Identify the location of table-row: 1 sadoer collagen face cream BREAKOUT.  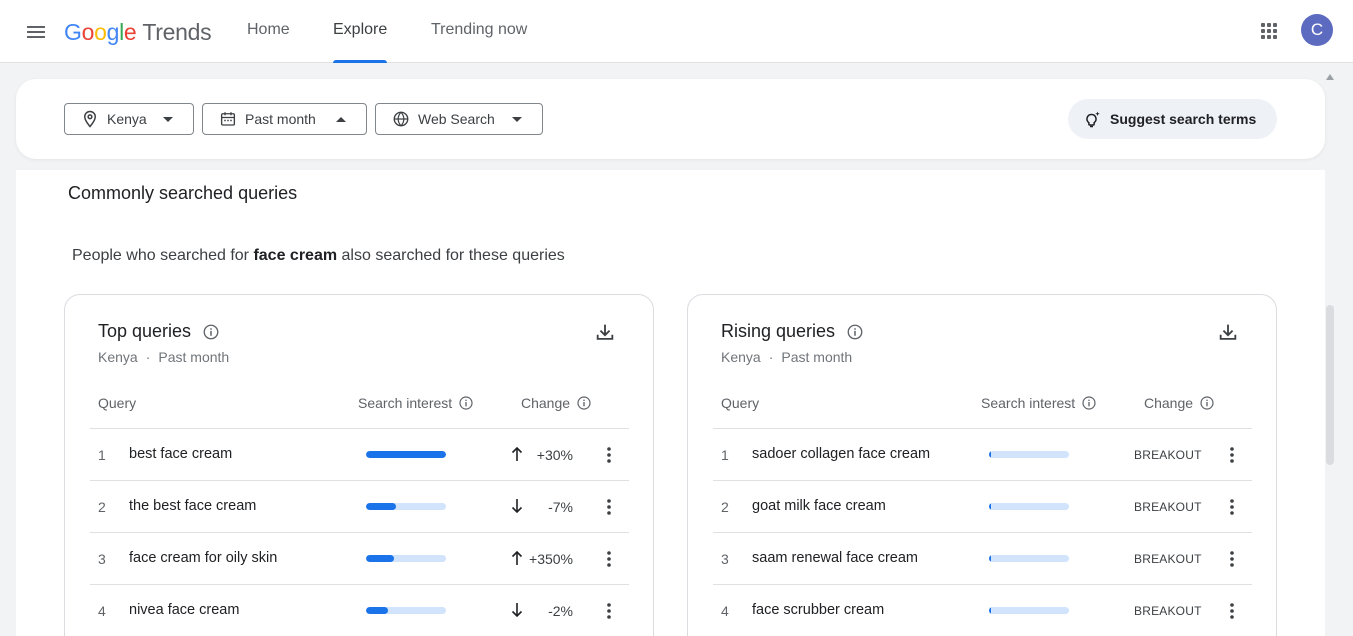
(982, 454).